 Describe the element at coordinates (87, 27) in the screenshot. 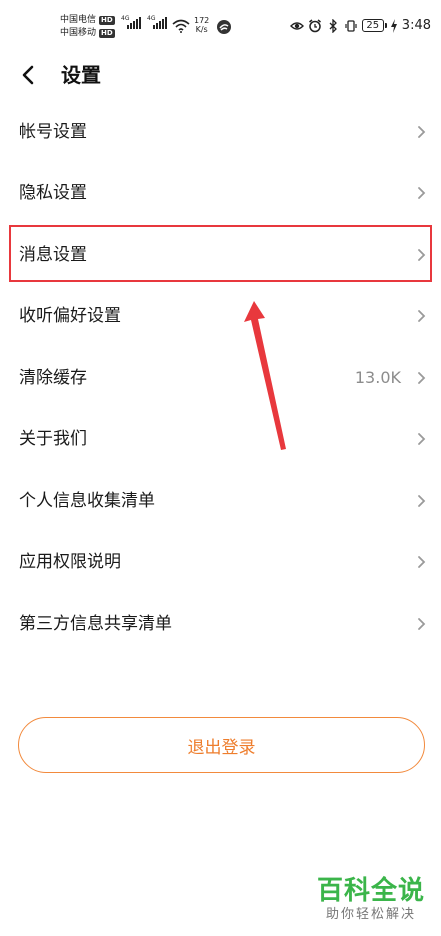

I see `carrier-info: 中国电信 HD 中国移动 HD` at that location.